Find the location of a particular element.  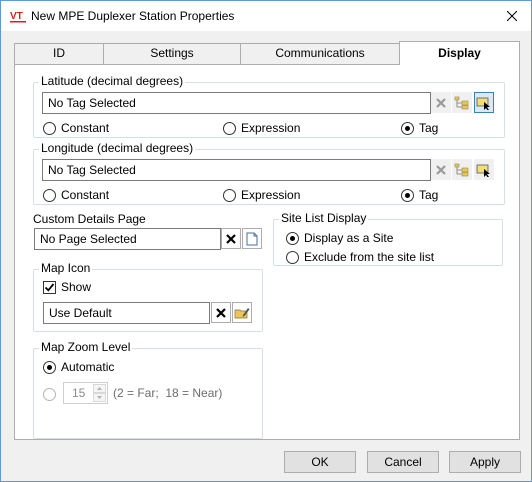

longitude-expression-option: Expression is located at coordinates (261, 195).